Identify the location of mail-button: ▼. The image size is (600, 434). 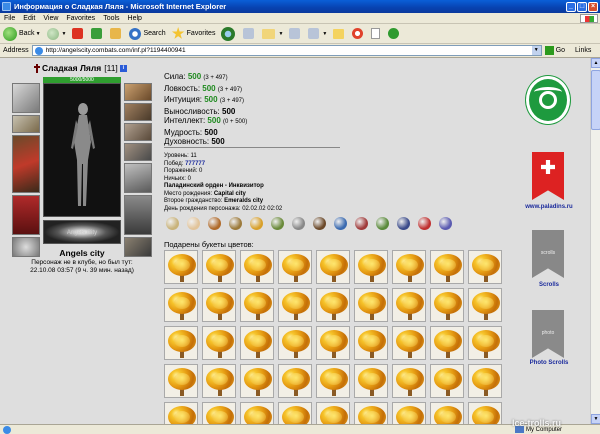
(272, 33).